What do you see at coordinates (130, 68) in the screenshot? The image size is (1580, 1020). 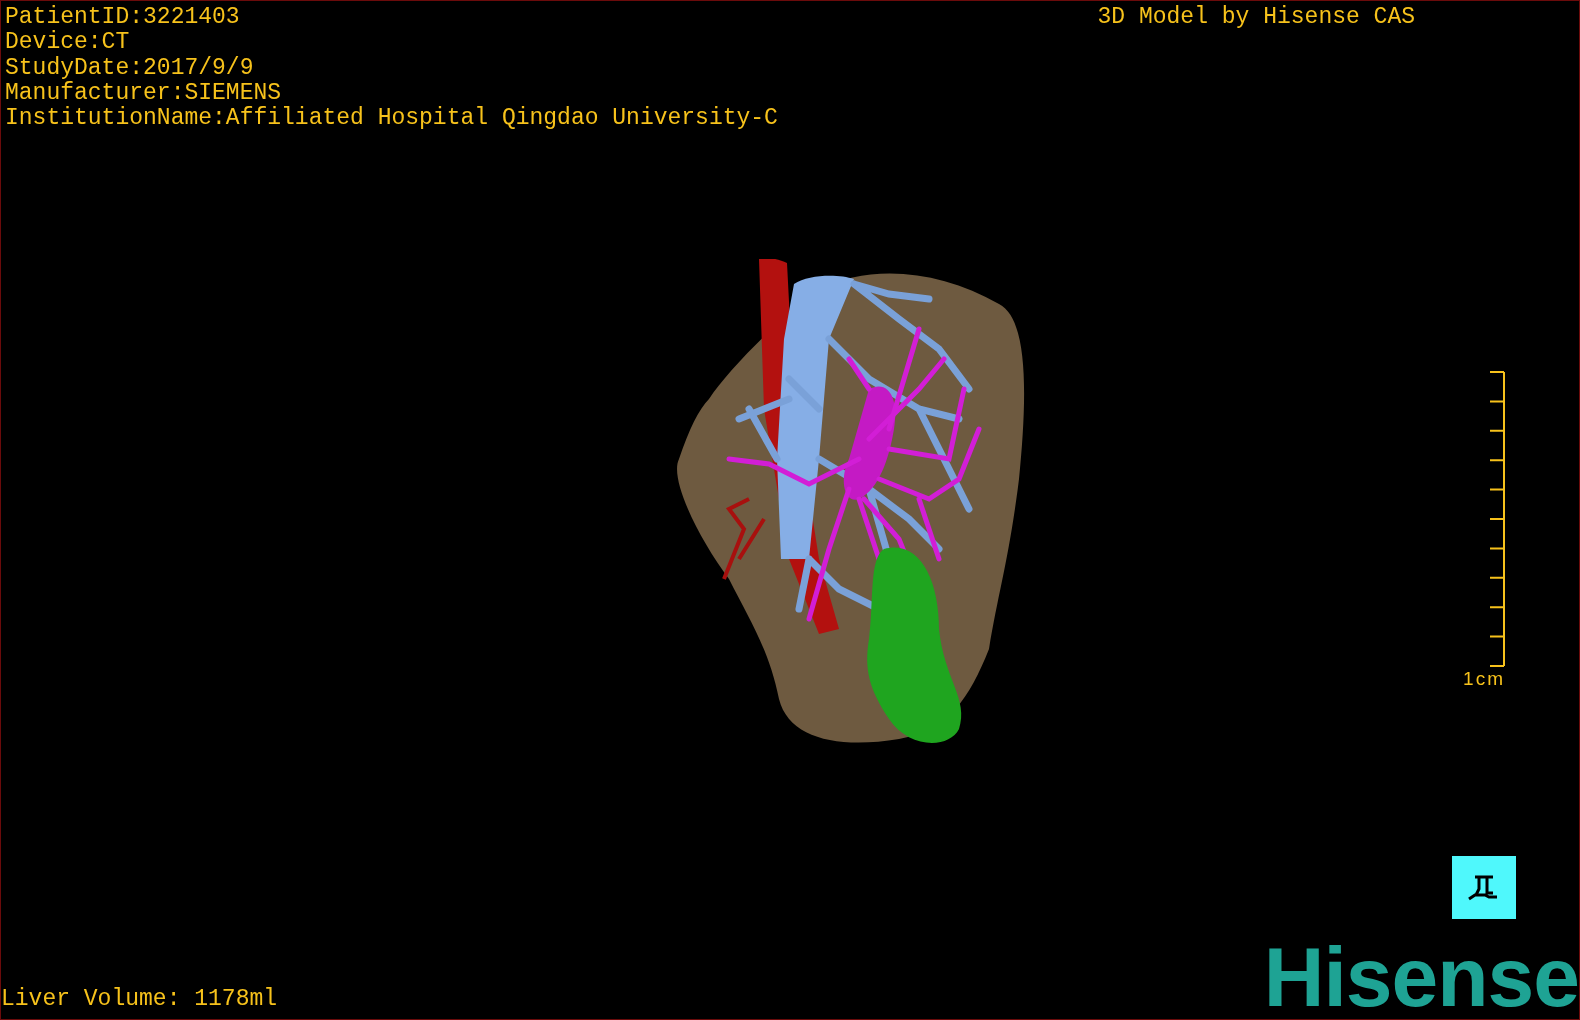 I see `patient-info-text: StudyDate:2017/9/9` at bounding box center [130, 68].